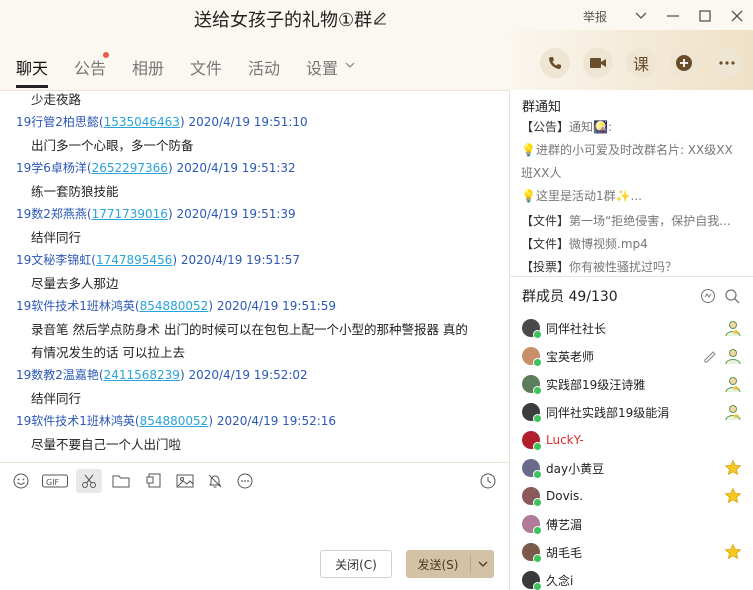  Describe the element at coordinates (57, 122) in the screenshot. I see `sender-name: 19行管2柏思懿` at that location.